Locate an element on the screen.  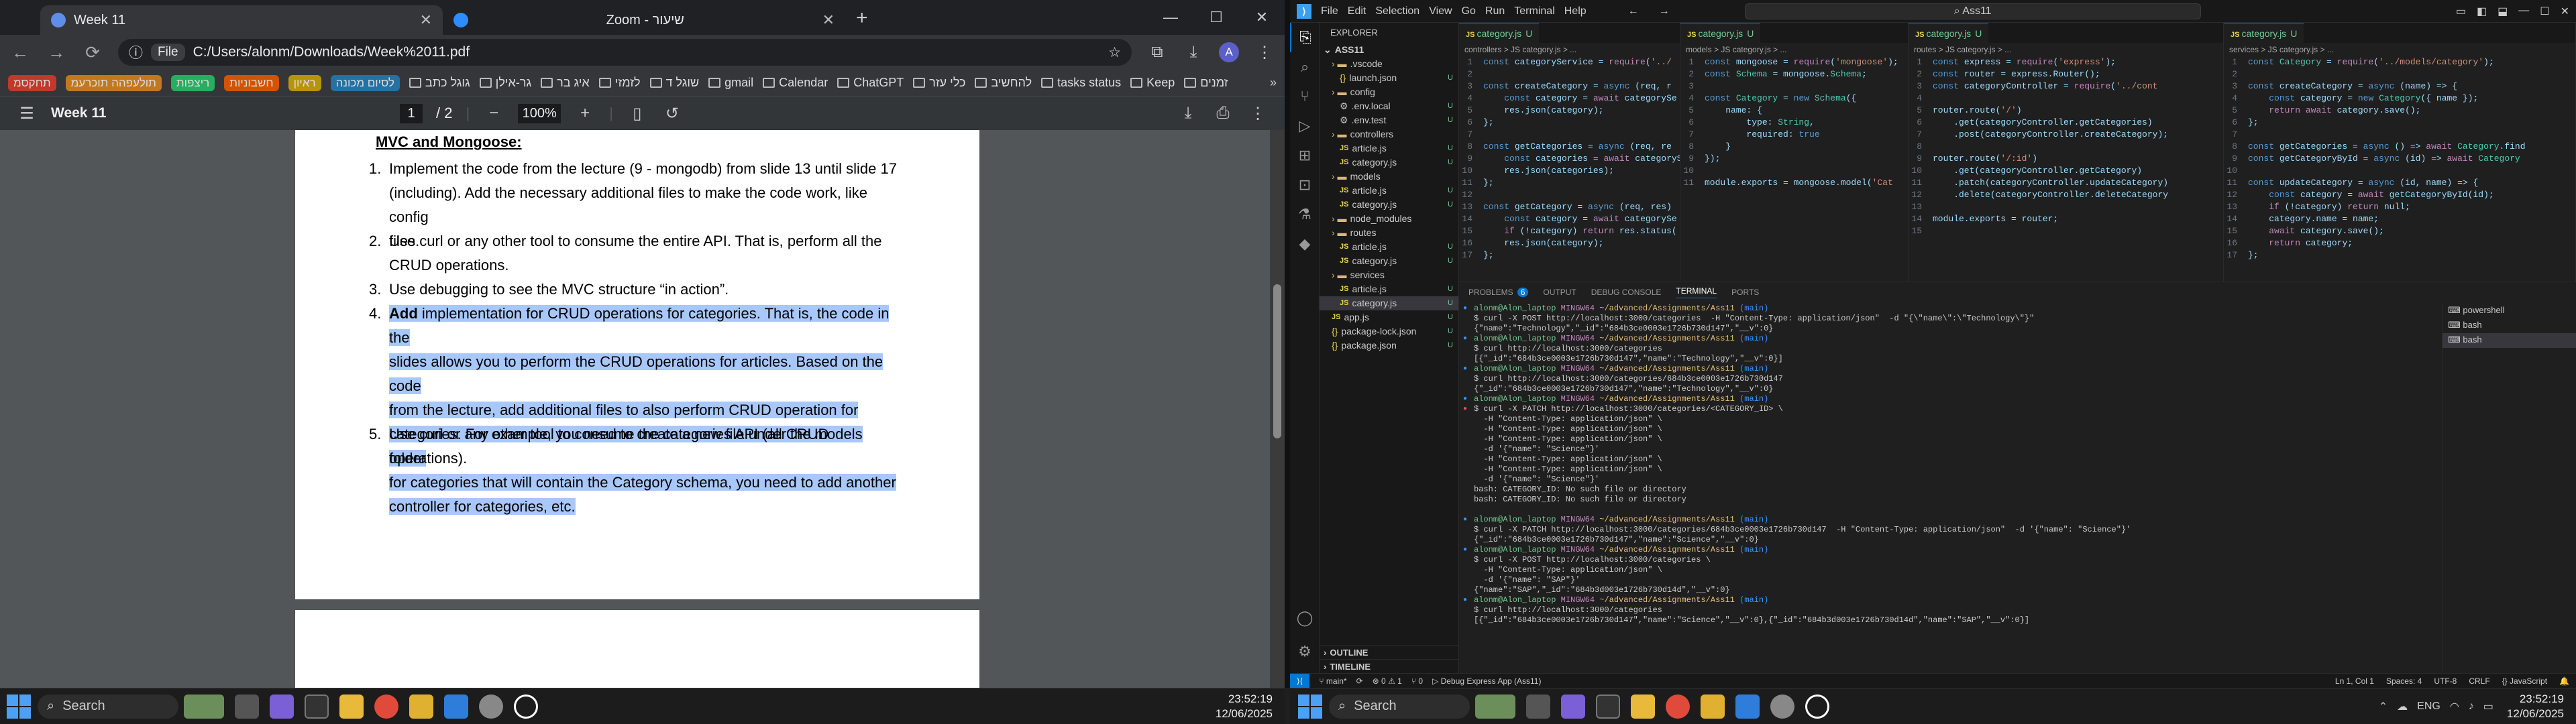
hamburger-menu-icon: ☰ is located at coordinates (27, 113).